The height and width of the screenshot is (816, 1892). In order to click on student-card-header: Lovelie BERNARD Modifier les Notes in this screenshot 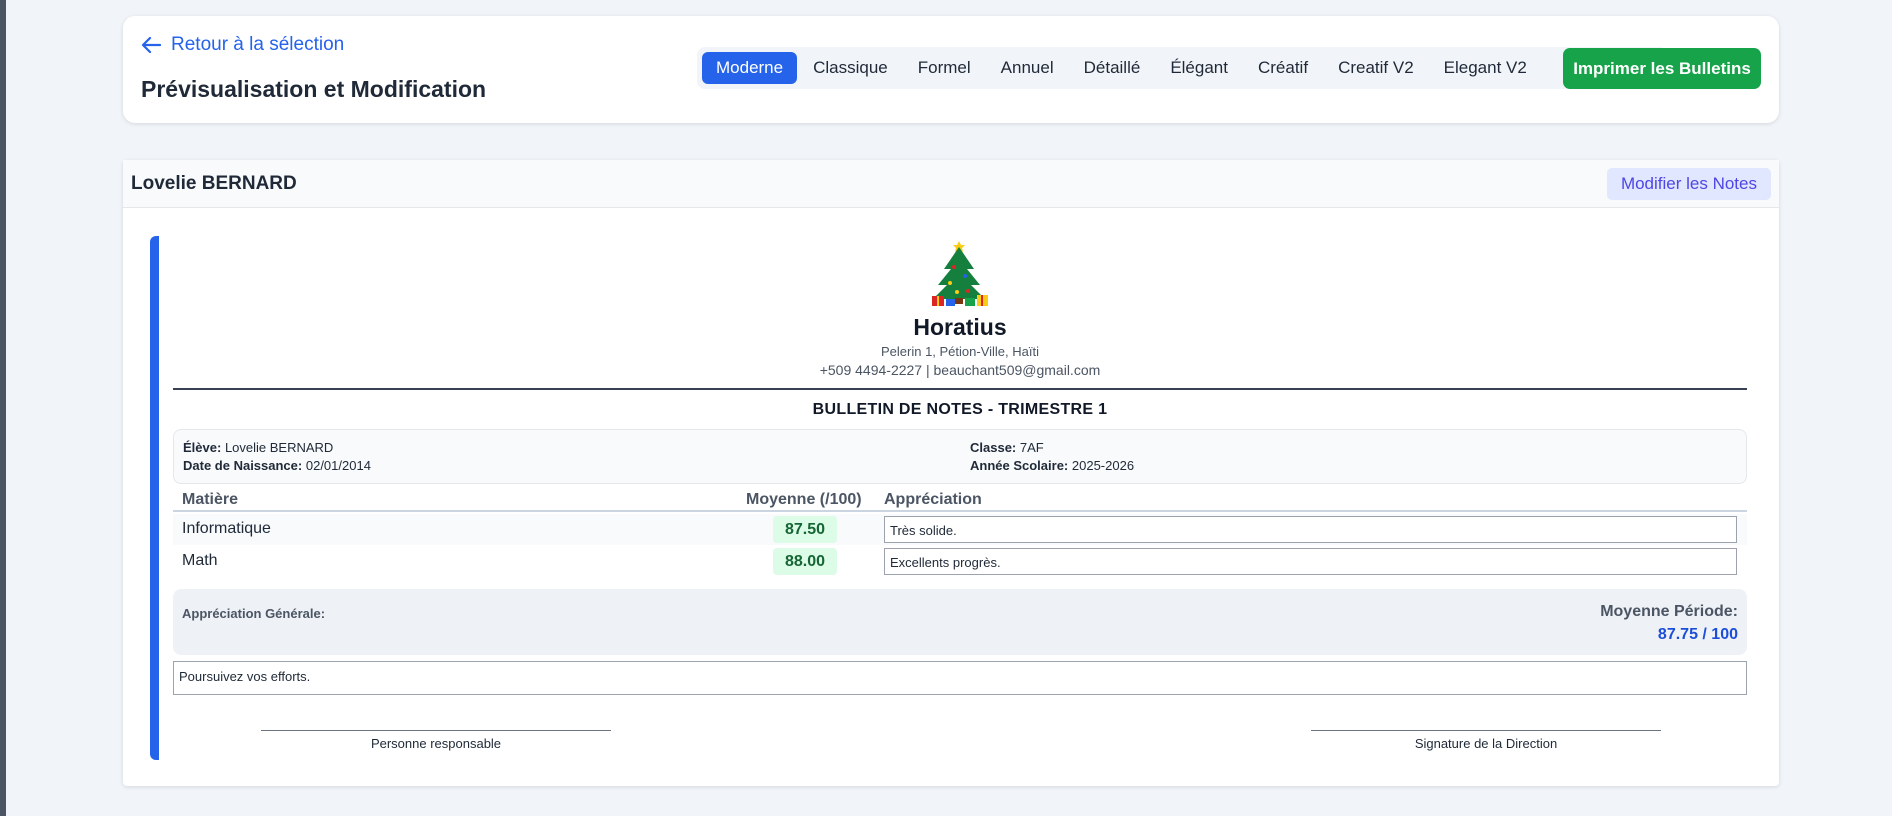, I will do `click(951, 184)`.